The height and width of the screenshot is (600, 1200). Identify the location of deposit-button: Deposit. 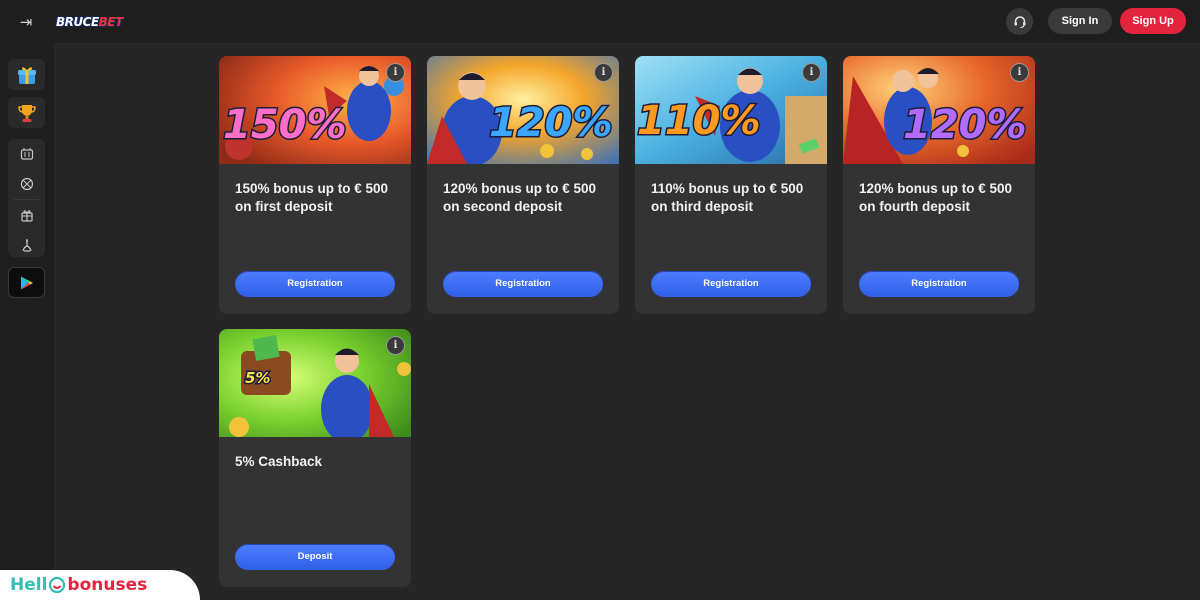
(315, 557).